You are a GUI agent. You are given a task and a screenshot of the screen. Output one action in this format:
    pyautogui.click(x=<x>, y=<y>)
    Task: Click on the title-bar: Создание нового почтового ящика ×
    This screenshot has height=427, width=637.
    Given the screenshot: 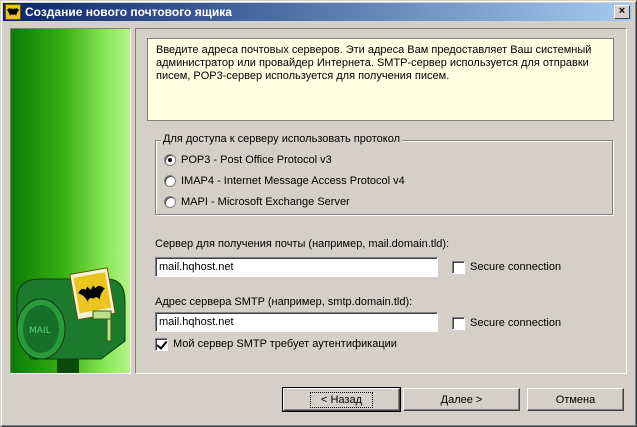 What is the action you would take?
    pyautogui.click(x=317, y=12)
    